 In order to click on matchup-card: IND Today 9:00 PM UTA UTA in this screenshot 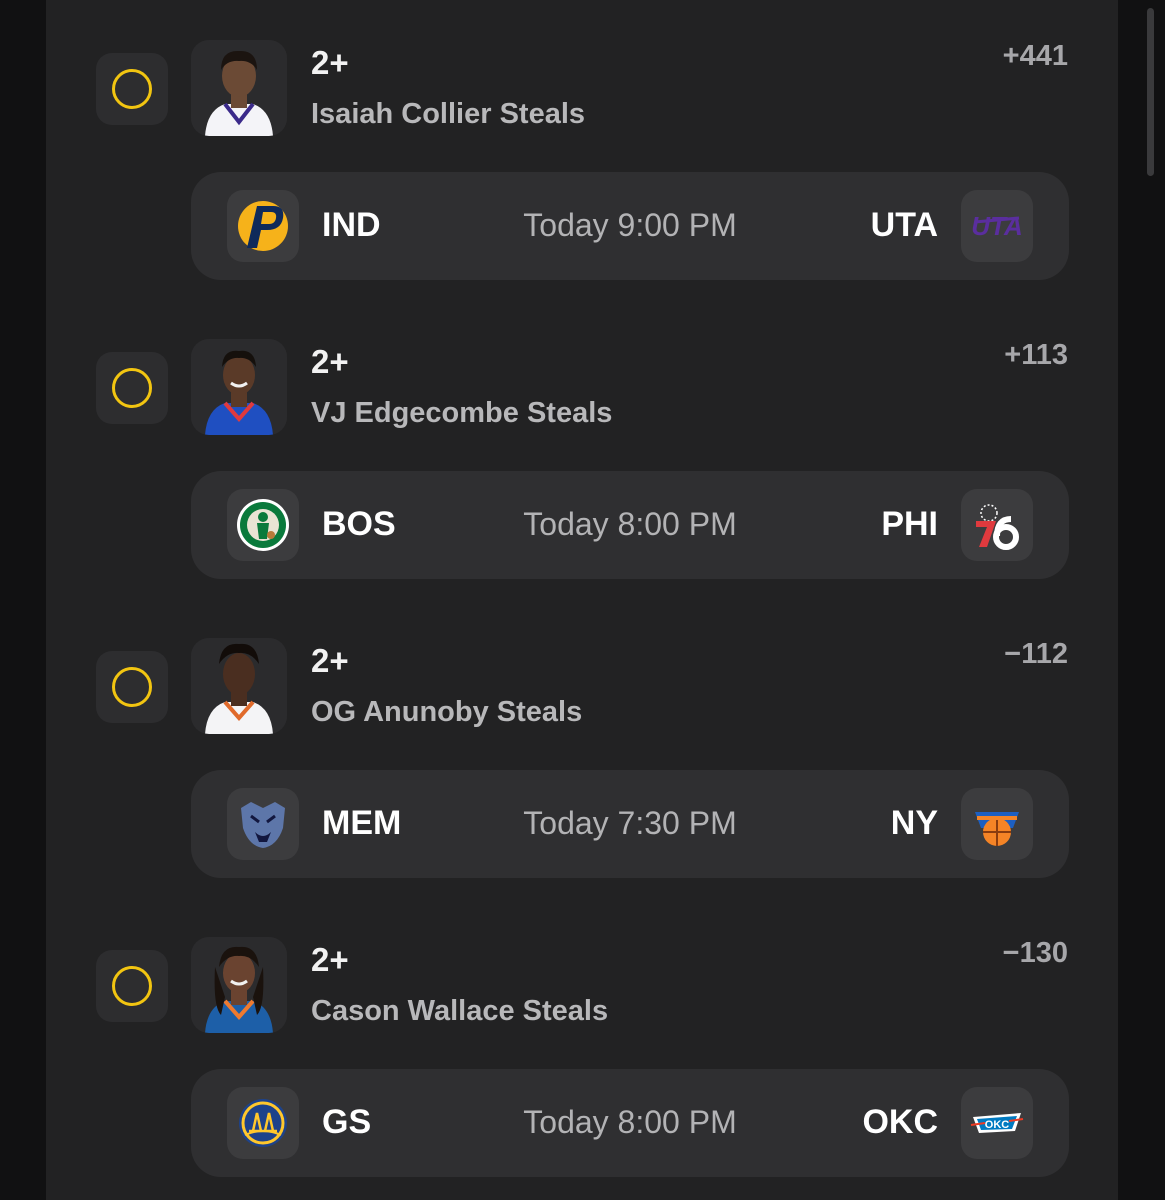, I will do `click(630, 226)`.